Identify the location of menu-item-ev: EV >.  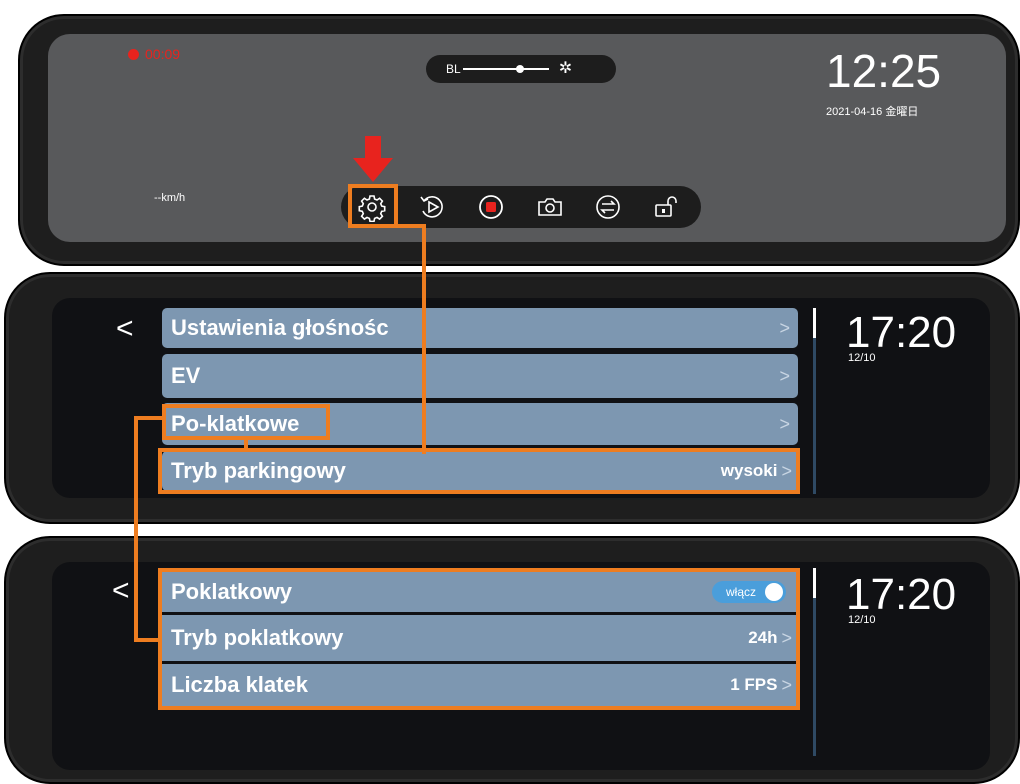
(480, 376).